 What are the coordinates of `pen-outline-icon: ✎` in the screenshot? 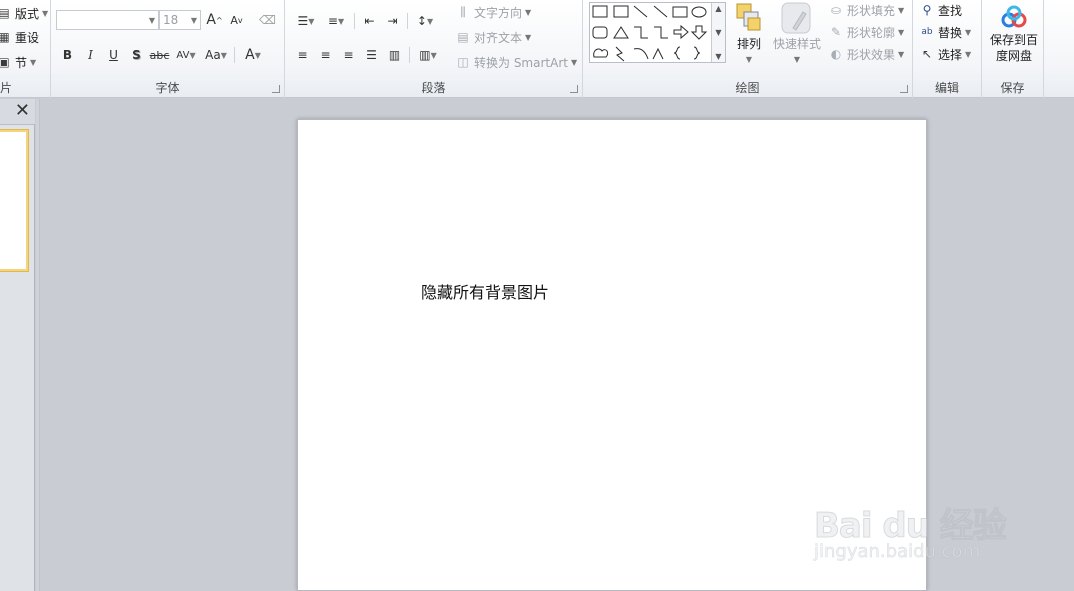 It's located at (836, 32).